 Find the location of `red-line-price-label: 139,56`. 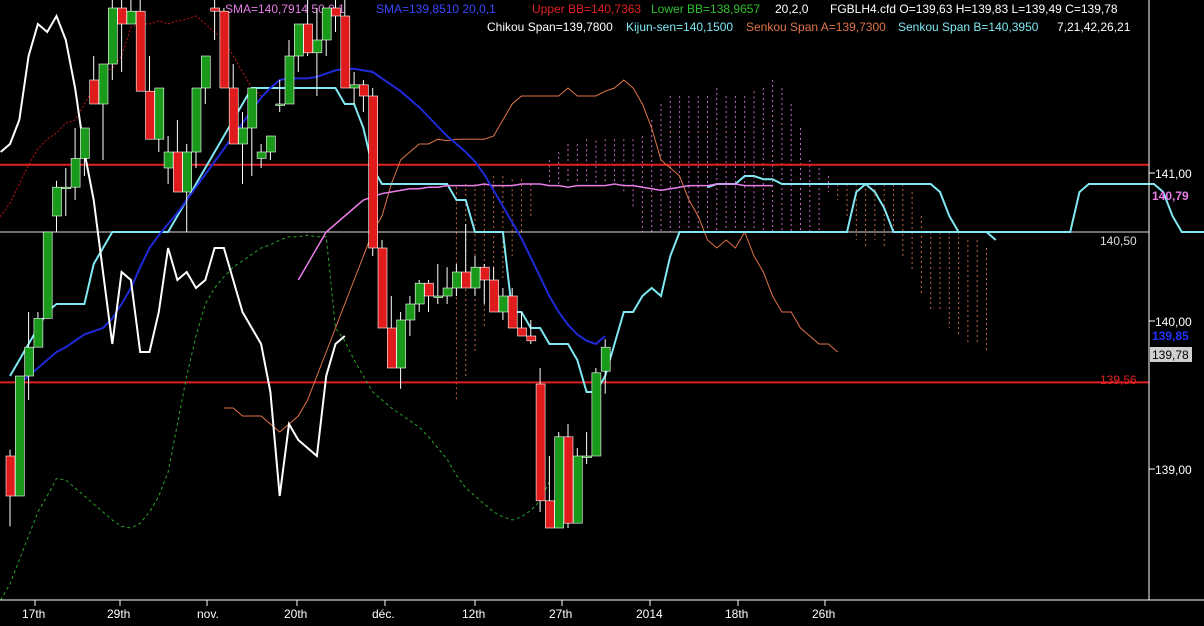

red-line-price-label: 139,56 is located at coordinates (1118, 380).